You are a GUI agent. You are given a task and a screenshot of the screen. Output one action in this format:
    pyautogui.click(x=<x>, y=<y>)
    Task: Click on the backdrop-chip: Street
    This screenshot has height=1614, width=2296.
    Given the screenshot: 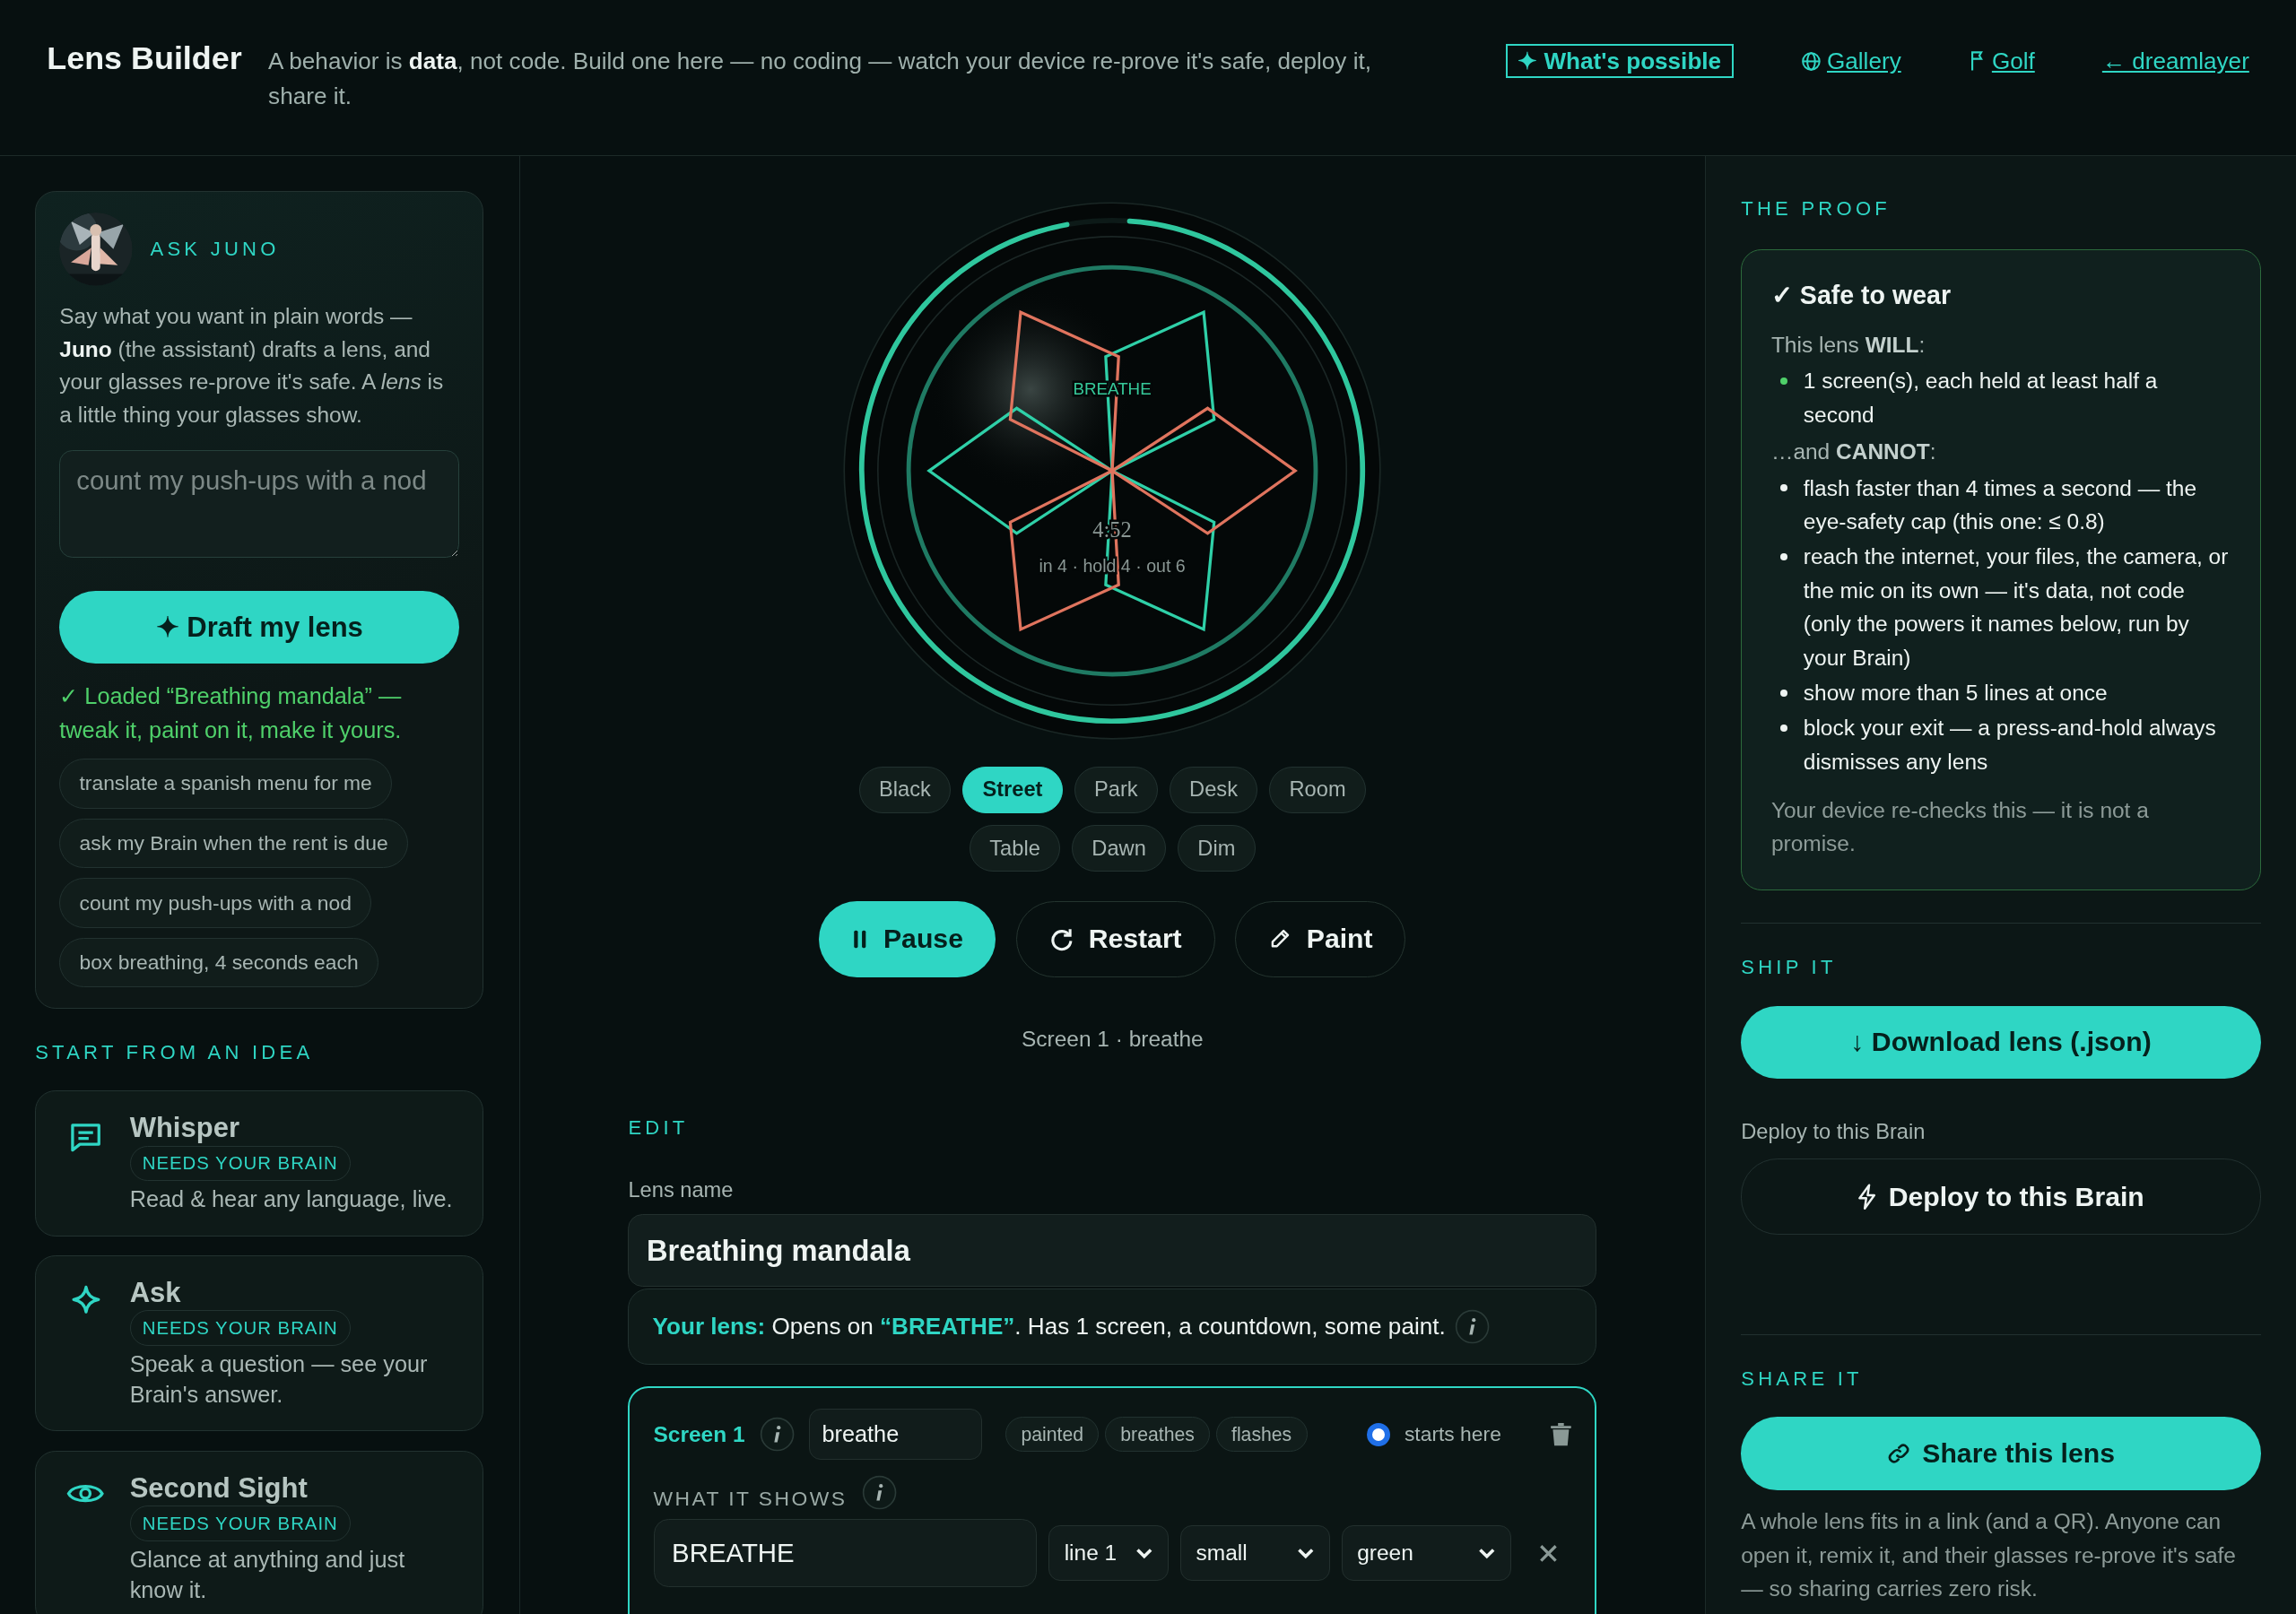 What is the action you would take?
    pyautogui.click(x=1012, y=790)
    